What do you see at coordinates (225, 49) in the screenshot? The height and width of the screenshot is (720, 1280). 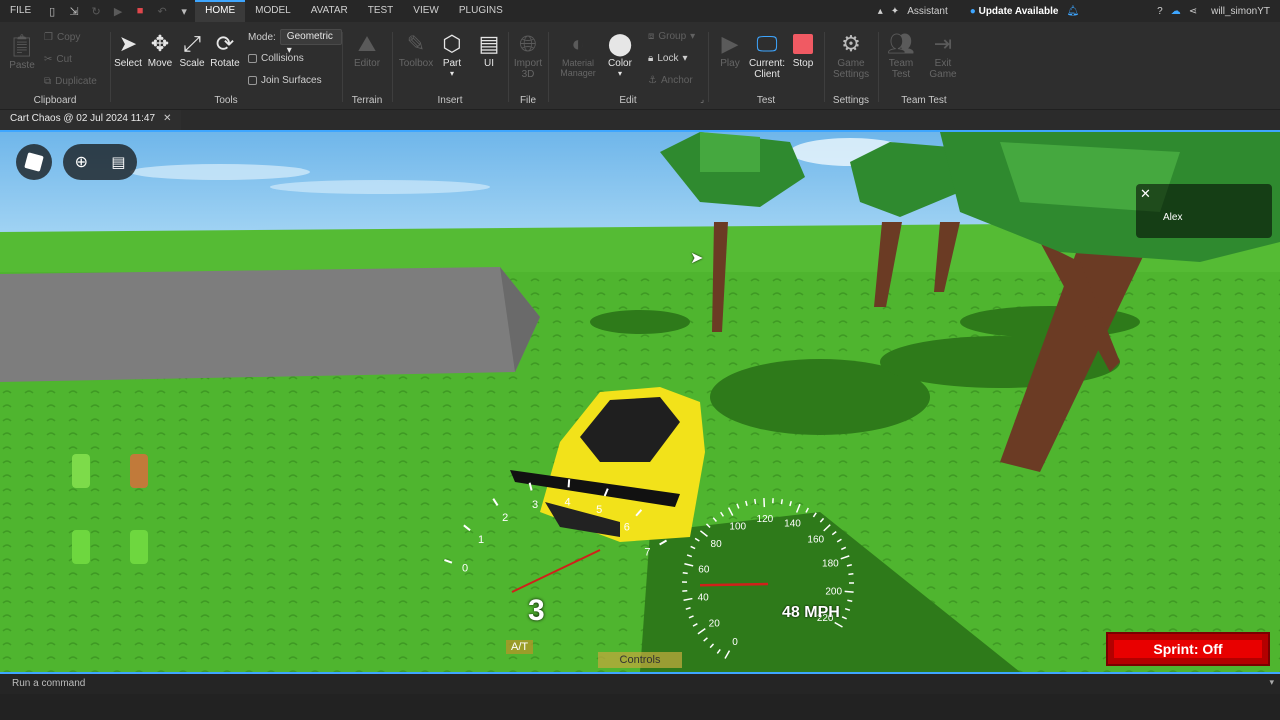 I see `rotate-tool-button: ⟳ Rotate` at bounding box center [225, 49].